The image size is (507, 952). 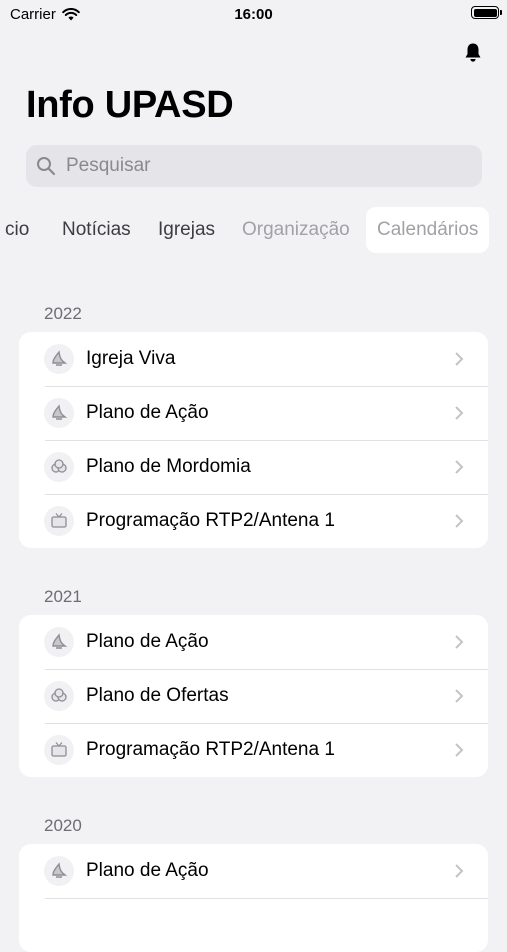 I want to click on search-input, so click(x=256, y=166).